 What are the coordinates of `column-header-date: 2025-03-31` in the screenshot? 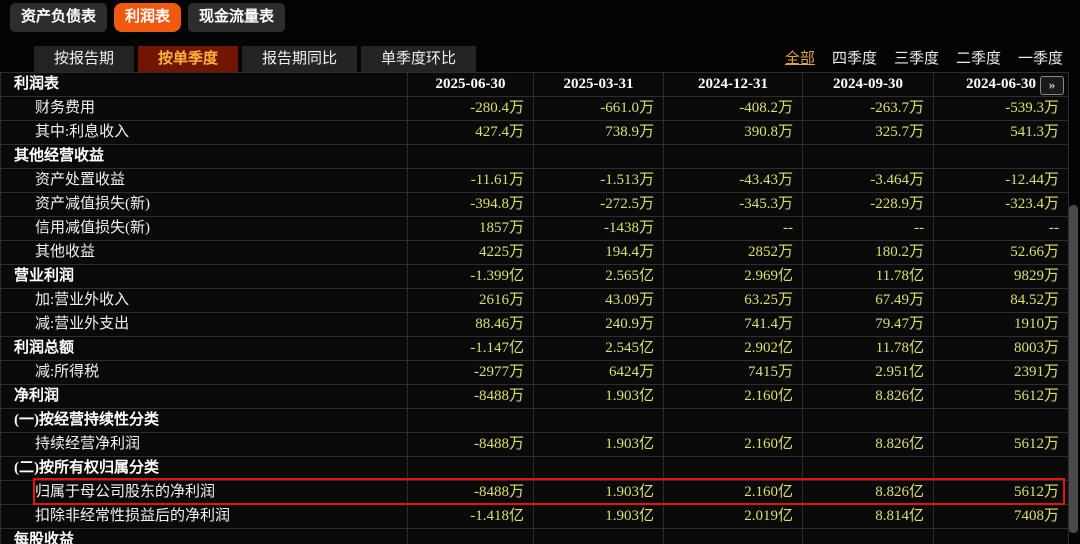 It's located at (599, 85).